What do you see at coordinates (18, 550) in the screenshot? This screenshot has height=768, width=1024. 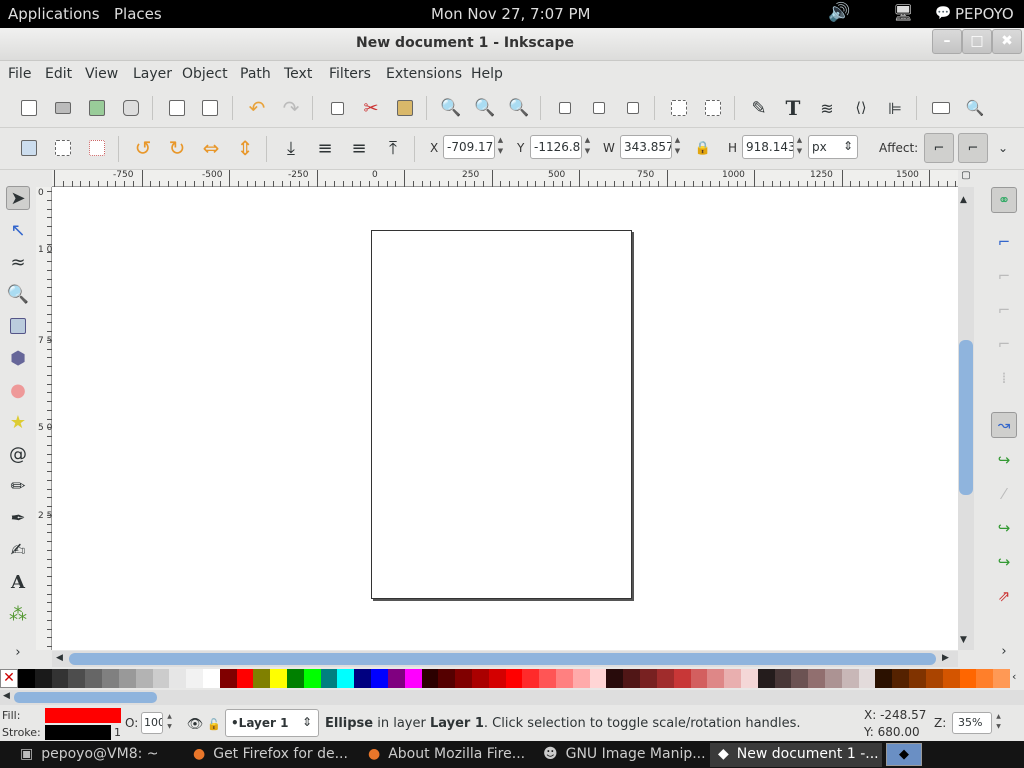 I see `calligraphy-tool-icon: ✍` at bounding box center [18, 550].